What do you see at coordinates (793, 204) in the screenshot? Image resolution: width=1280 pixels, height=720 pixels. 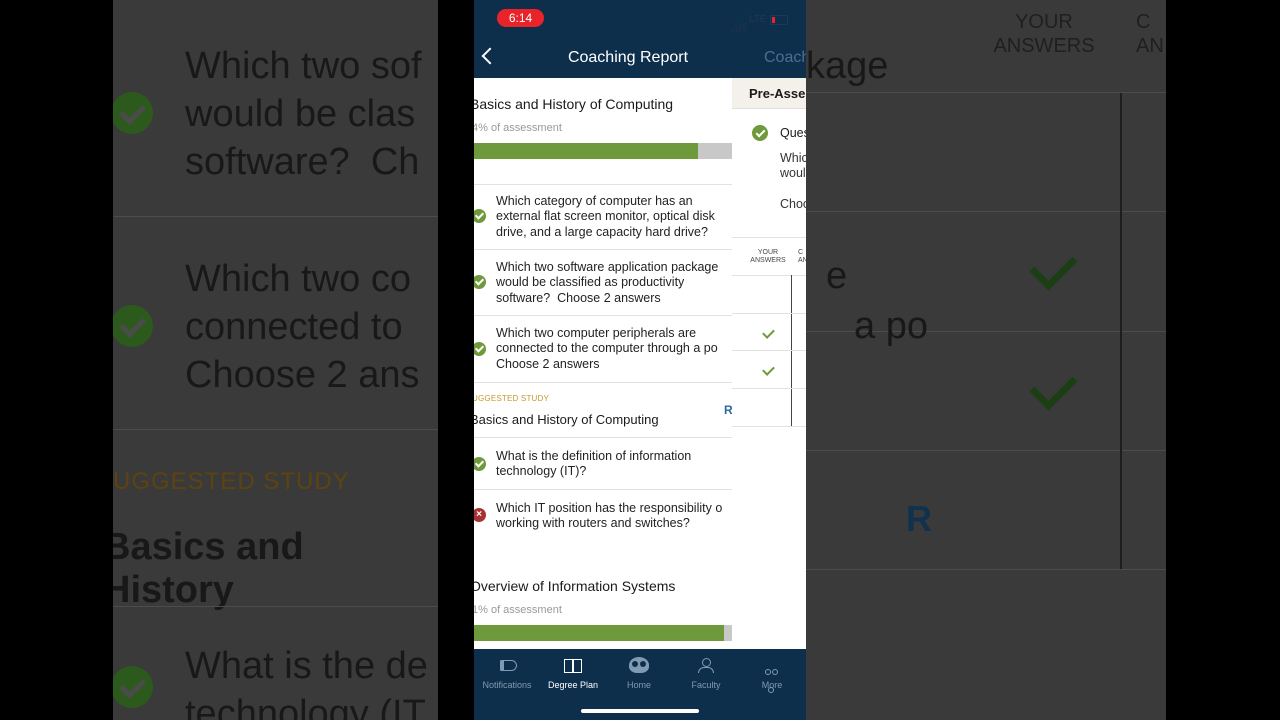 I see `panel-choose-text: Choo` at bounding box center [793, 204].